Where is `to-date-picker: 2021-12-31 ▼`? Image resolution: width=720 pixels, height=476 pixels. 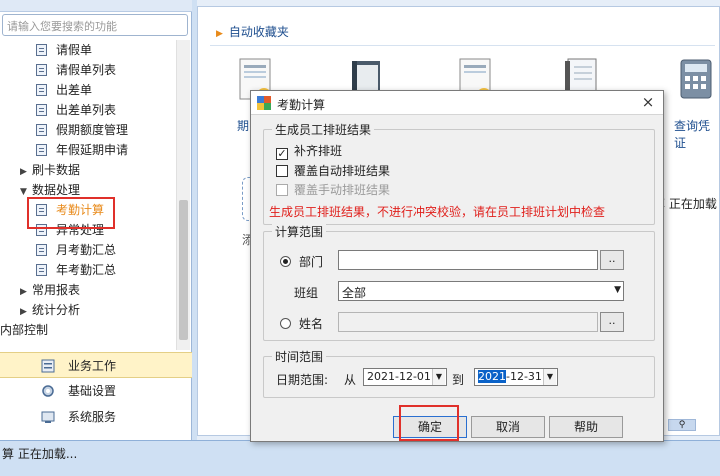 to-date-picker: 2021-12-31 ▼ is located at coordinates (516, 377).